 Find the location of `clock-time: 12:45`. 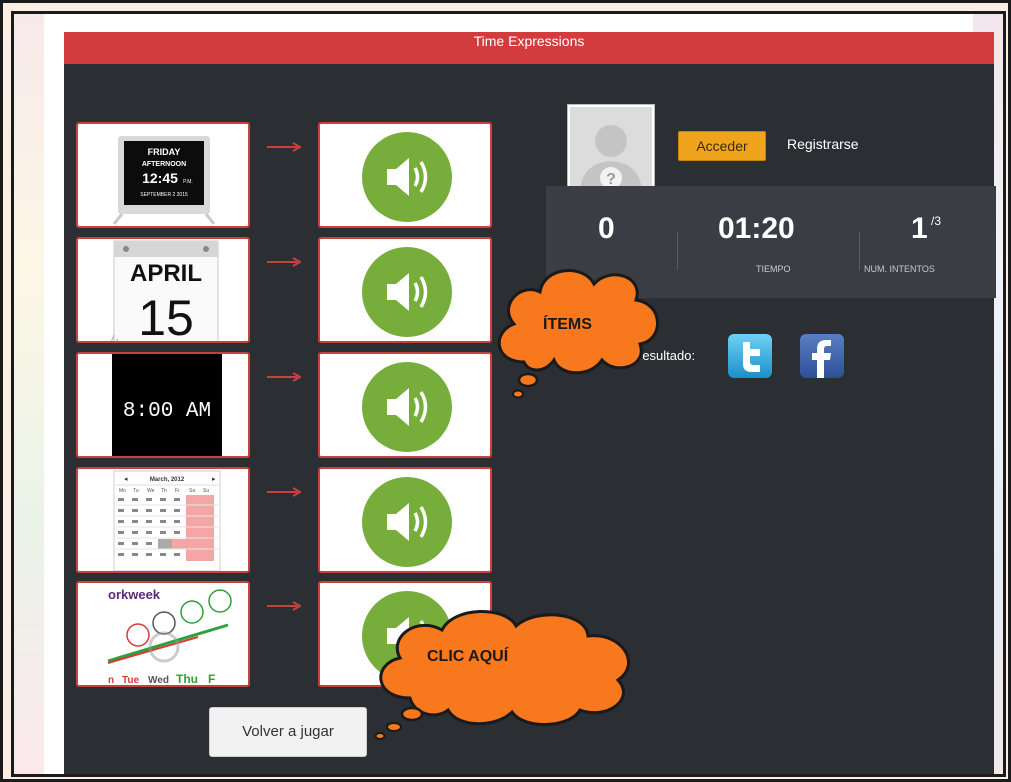

clock-time: 12:45 is located at coordinates (160, 178).